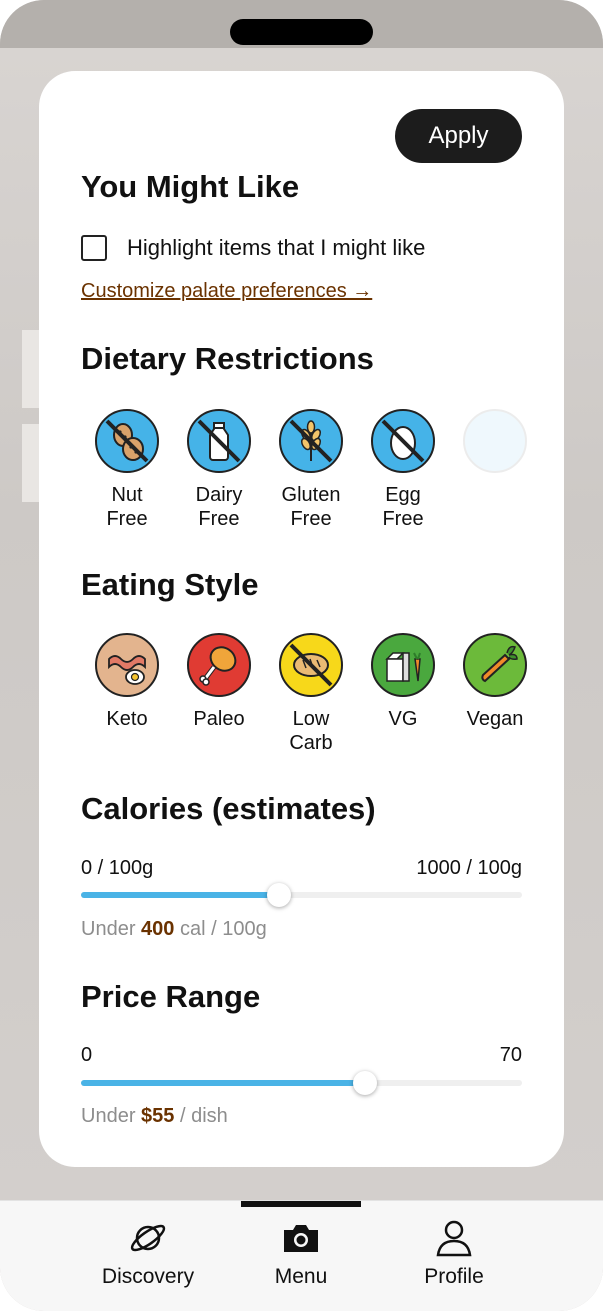  What do you see at coordinates (301, 1253) in the screenshot?
I see `tab-menu: Menu` at bounding box center [301, 1253].